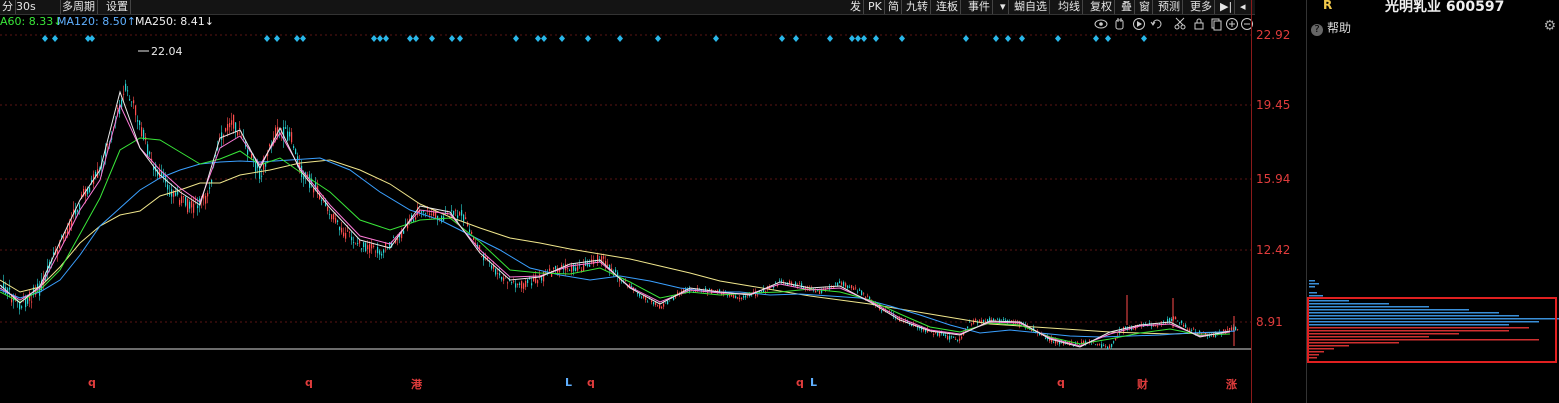 The image size is (1559, 403). Describe the element at coordinates (79, 7) in the screenshot. I see `multi-period-button: 多周期` at that location.